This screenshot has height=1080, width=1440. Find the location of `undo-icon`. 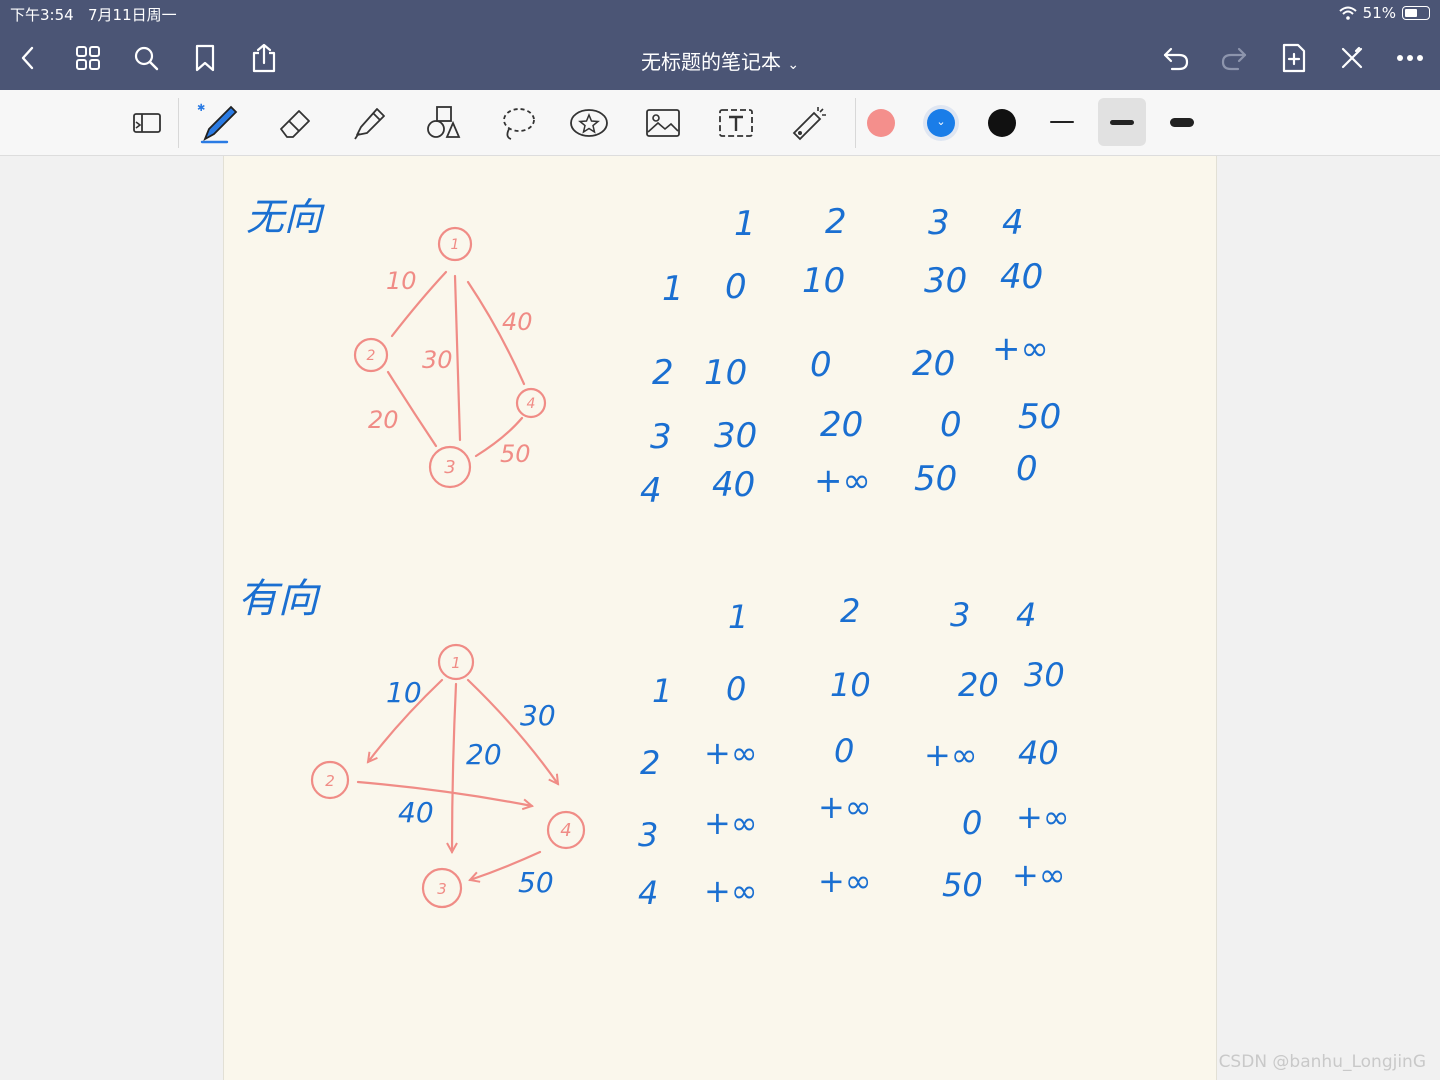

undo-icon is located at coordinates (1176, 59).